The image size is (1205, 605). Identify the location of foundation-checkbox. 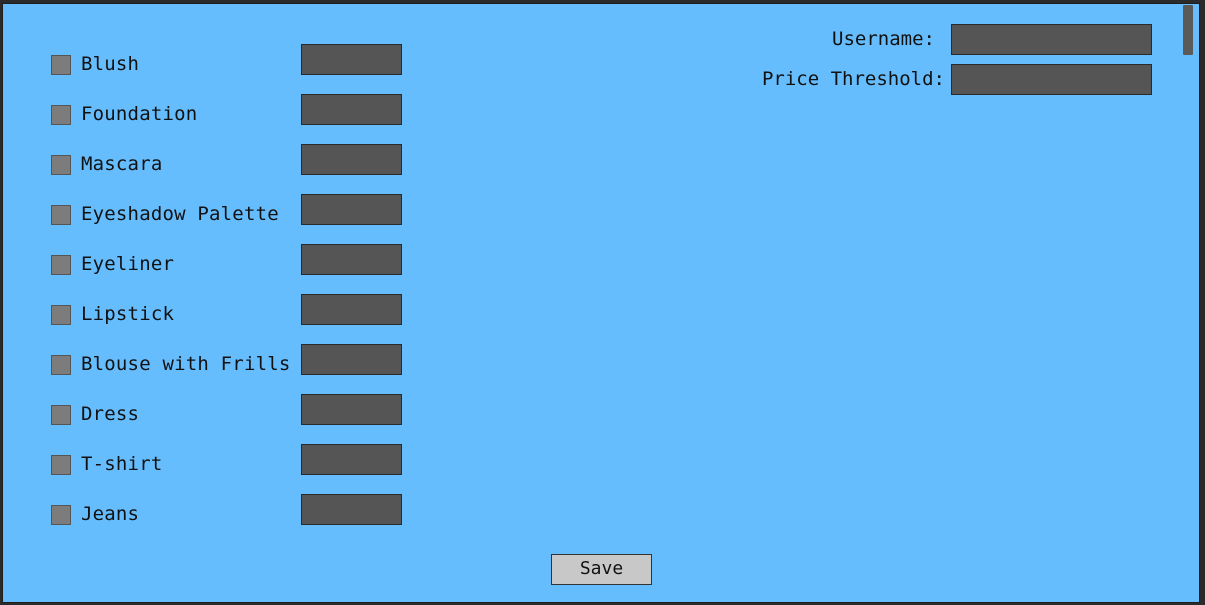
(61, 115).